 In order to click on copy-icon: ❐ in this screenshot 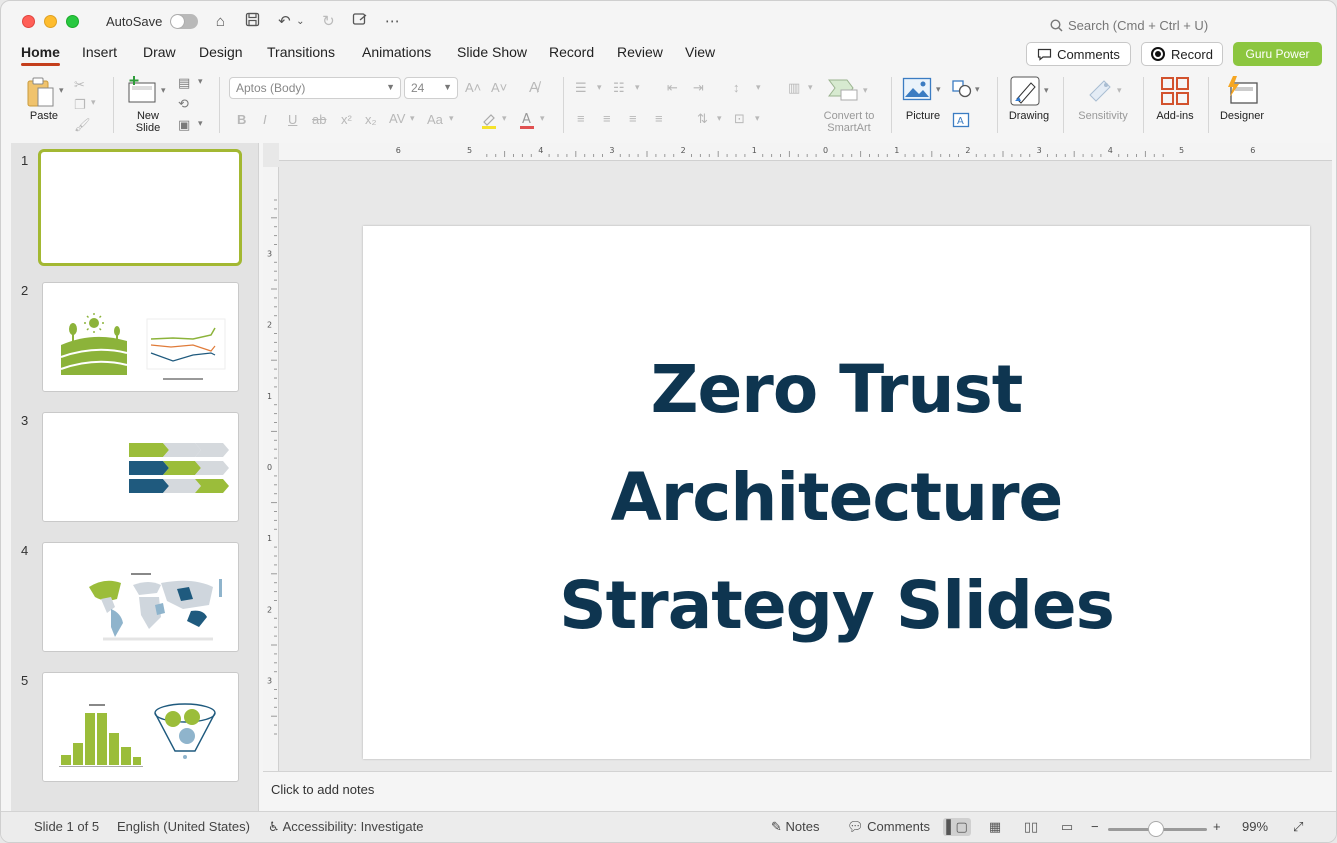, I will do `click(80, 105)`.